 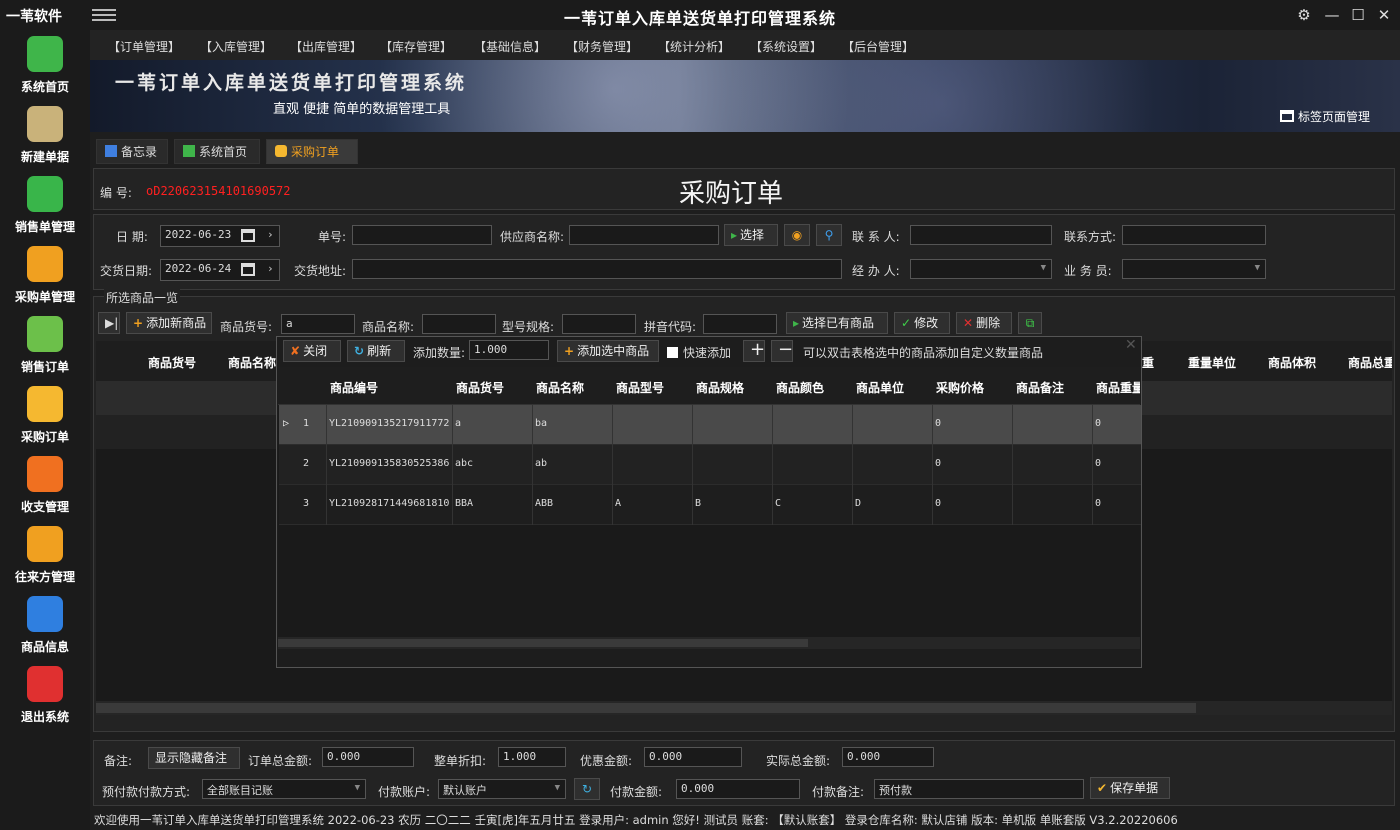 I want to click on sidebar-item-purchase-orders: 采购订单, so click(x=45, y=415).